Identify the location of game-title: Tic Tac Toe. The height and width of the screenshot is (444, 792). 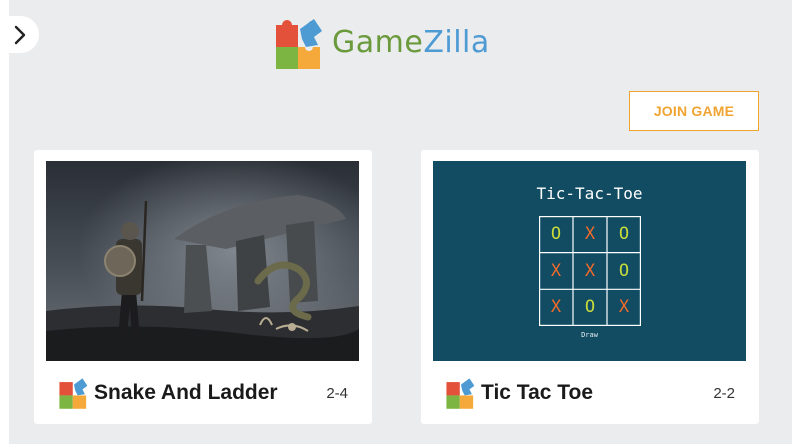
(537, 393).